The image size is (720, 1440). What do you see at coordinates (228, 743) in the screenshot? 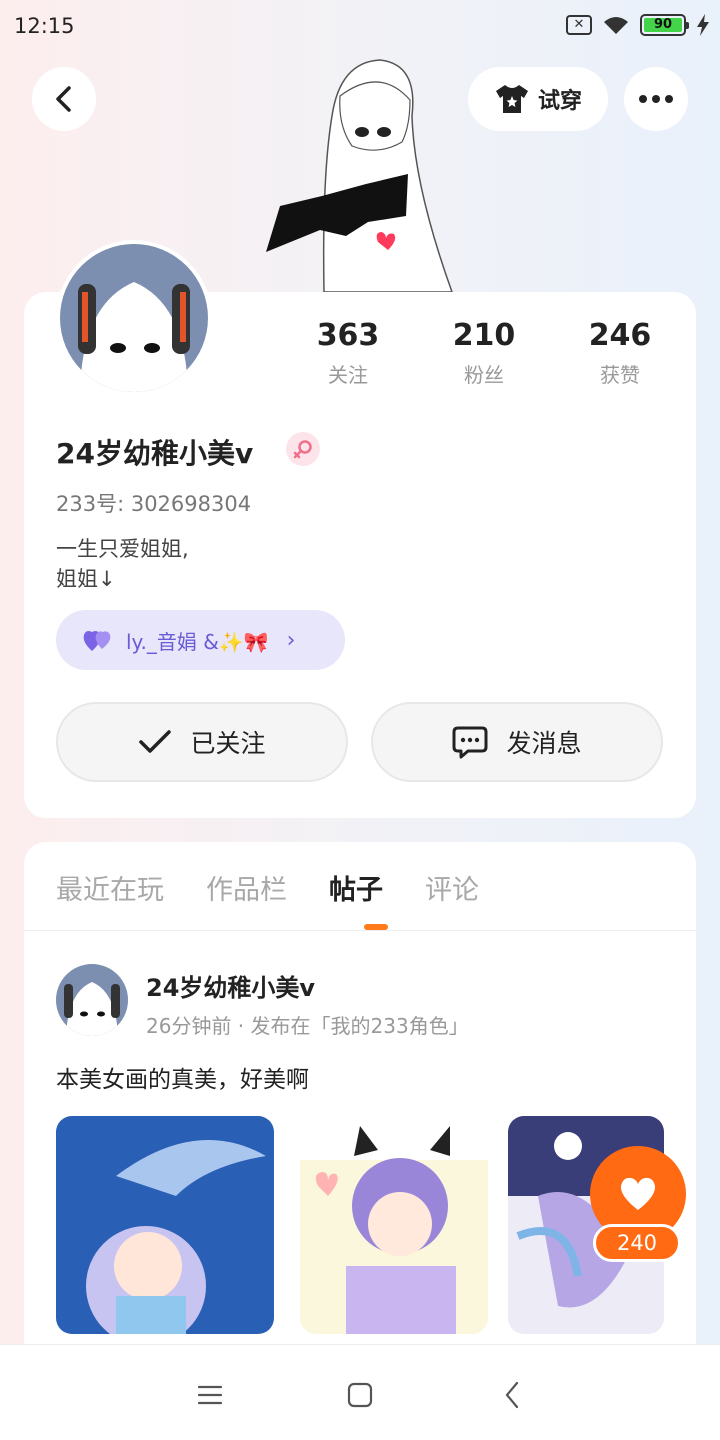
I see `followed-label: 已关注` at bounding box center [228, 743].